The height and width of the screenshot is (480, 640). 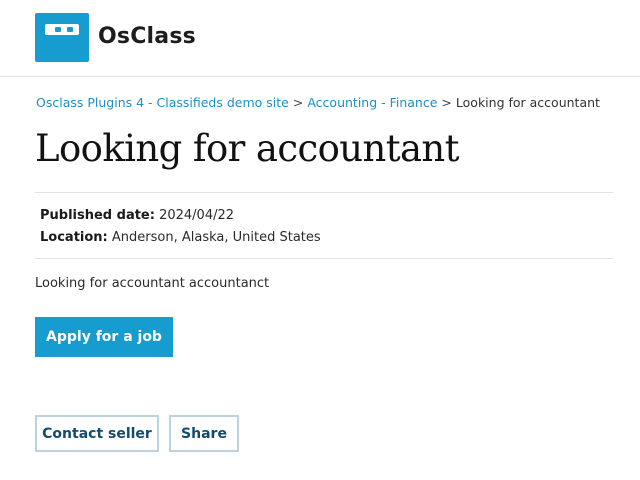 What do you see at coordinates (152, 283) in the screenshot?
I see `listing-description: Looking for accountant accountanct` at bounding box center [152, 283].